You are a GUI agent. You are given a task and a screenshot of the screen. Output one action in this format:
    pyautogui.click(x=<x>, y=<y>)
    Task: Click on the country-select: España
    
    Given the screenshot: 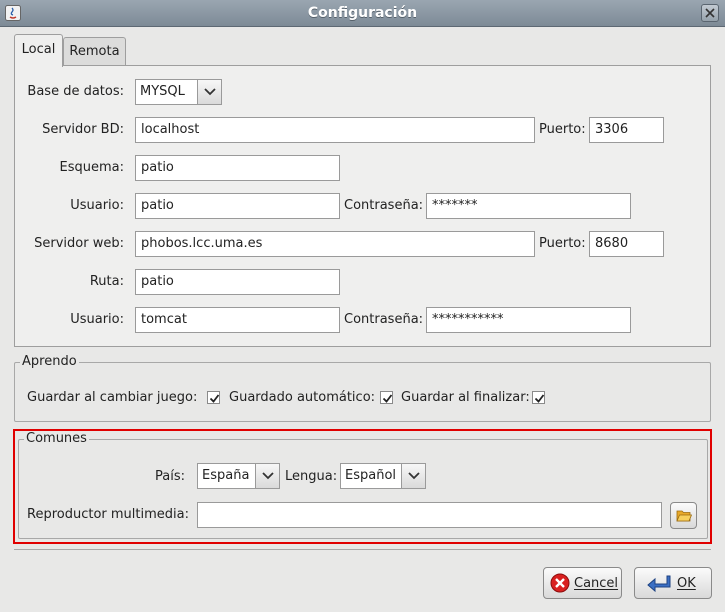 What is the action you would take?
    pyautogui.click(x=238, y=476)
    